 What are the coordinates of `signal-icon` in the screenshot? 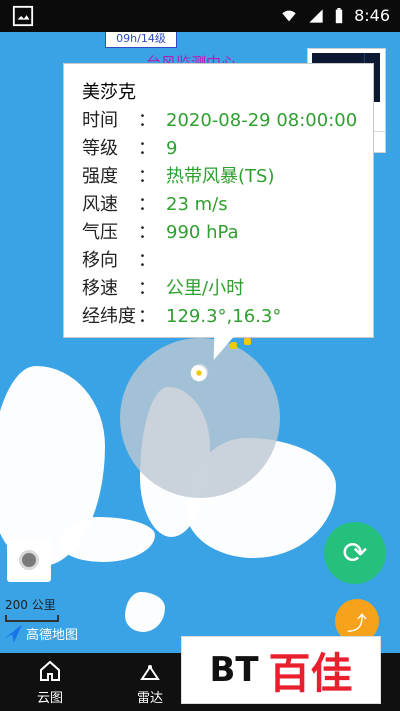 It's located at (316, 15).